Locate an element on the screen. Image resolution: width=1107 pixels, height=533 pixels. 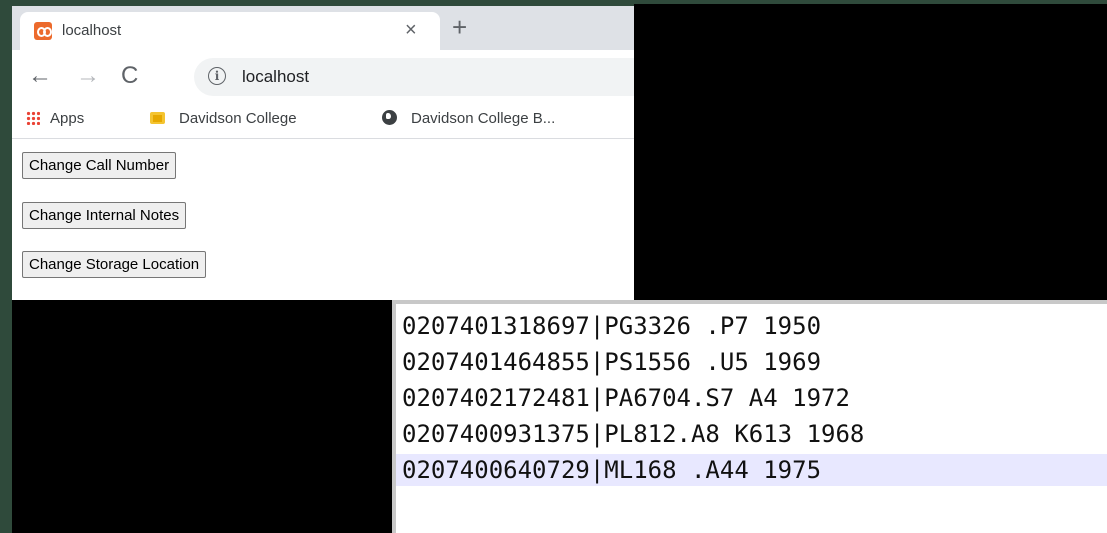
browser-toolbar: ← → C i localhost is located at coordinates (323, 77).